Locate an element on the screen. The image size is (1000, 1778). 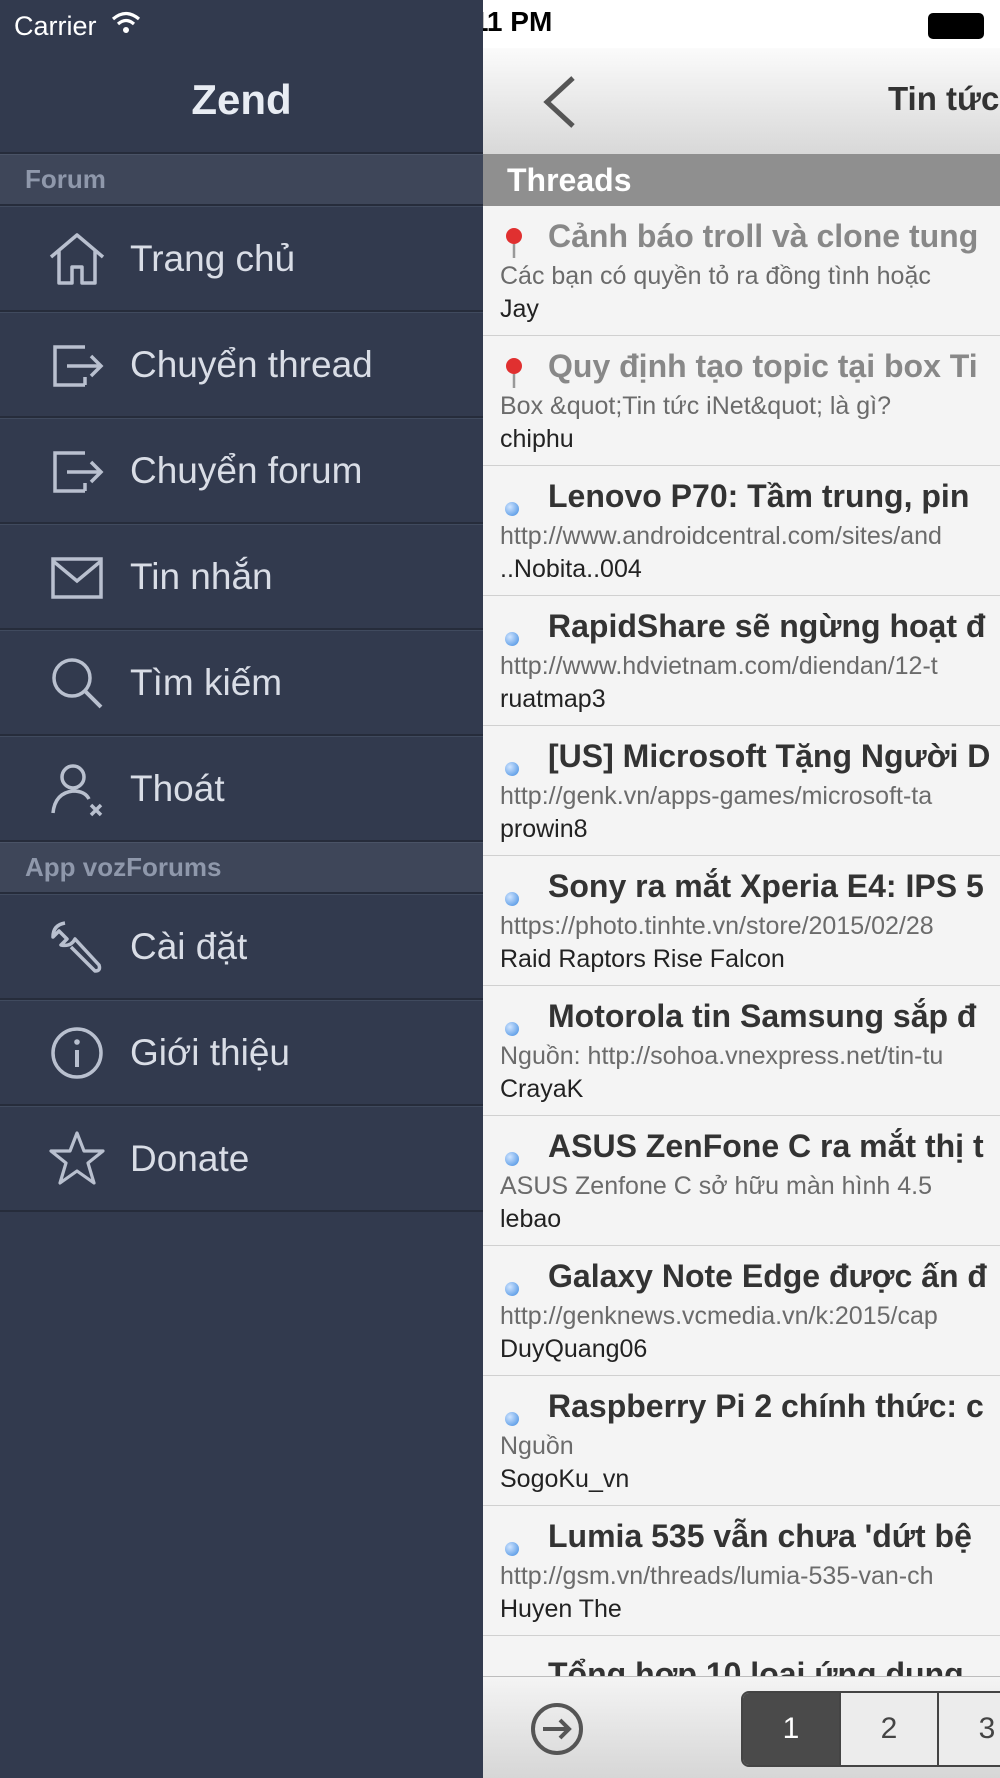
logout-user-icon is located at coordinates (77, 789).